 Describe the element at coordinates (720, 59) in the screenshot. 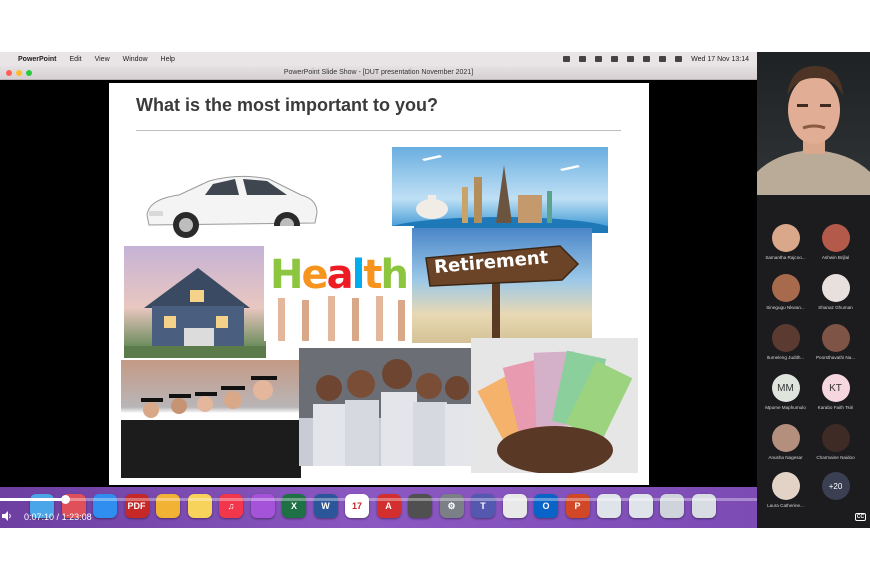

I see `menubar-clock: Wed 17 Nov 13:14` at that location.